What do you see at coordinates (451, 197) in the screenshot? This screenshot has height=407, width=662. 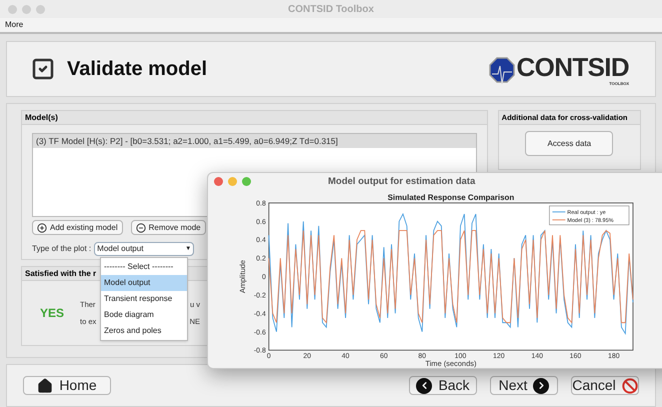 I see `chart-title: Simulated Response Comparison` at bounding box center [451, 197].